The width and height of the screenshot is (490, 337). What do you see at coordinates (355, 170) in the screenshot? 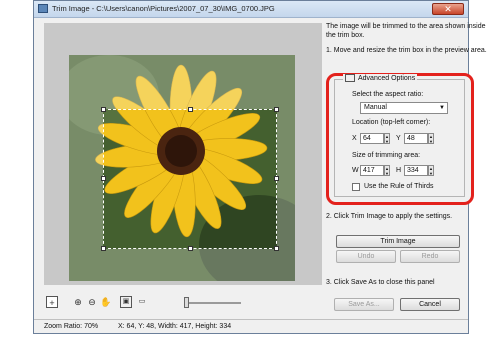
I see `w-label: W` at bounding box center [355, 170].